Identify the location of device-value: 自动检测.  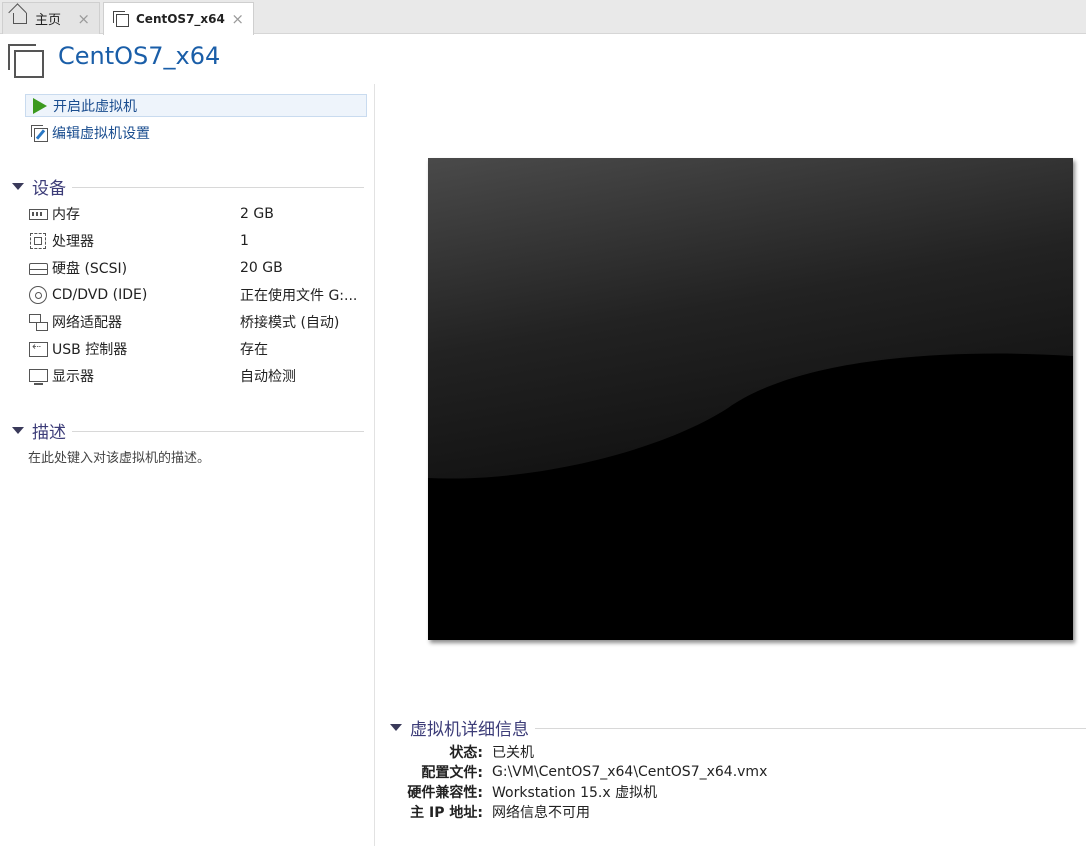
(268, 377).